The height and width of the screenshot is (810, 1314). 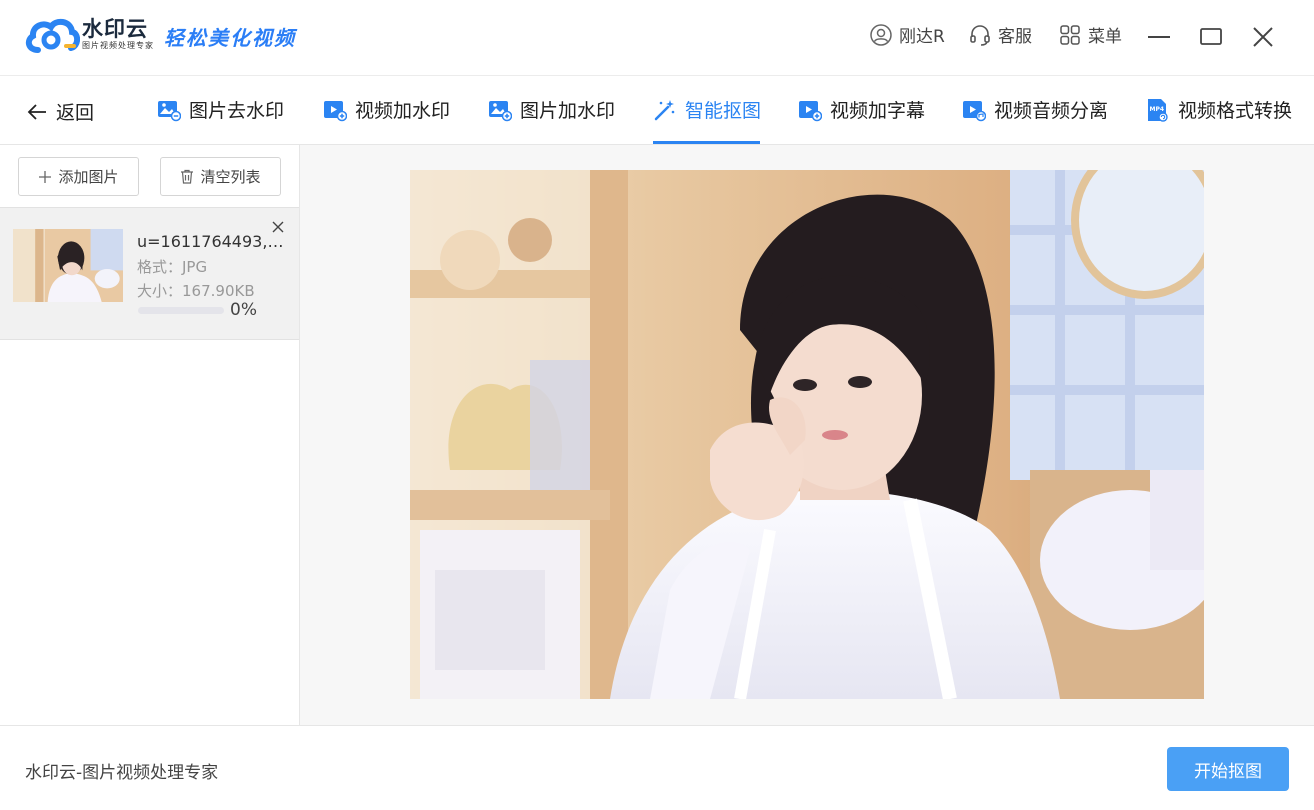 I want to click on progress-bar, so click(x=181, y=310).